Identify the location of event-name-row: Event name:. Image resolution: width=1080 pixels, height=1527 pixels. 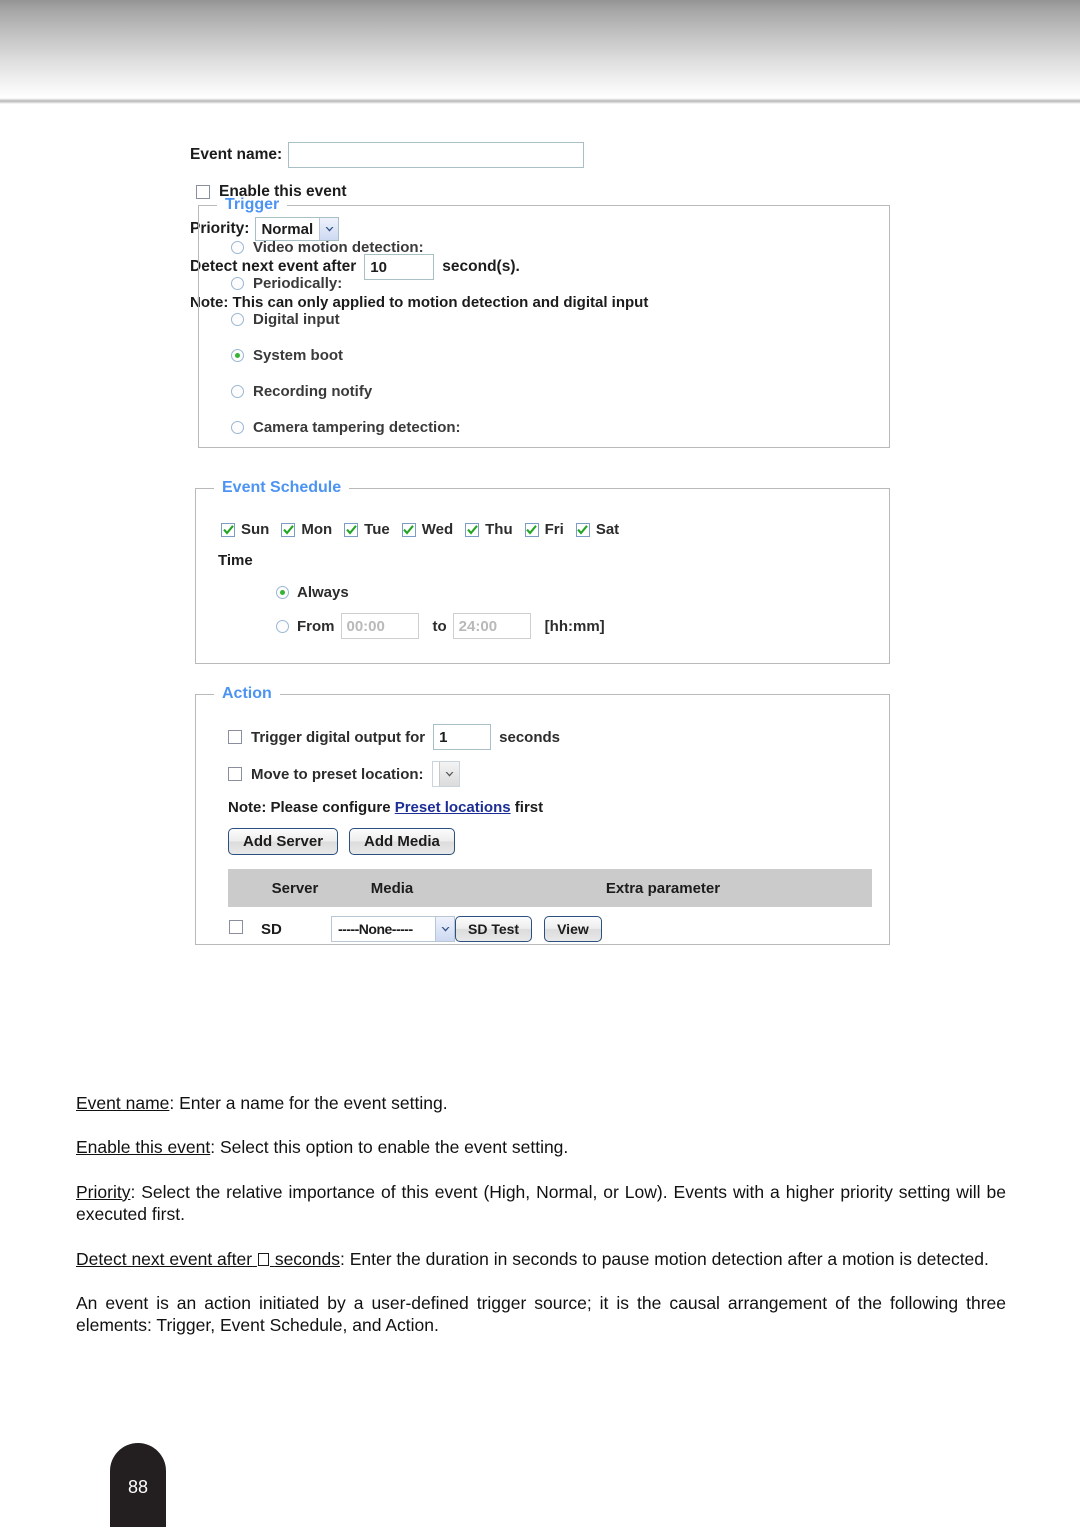
(635, 155).